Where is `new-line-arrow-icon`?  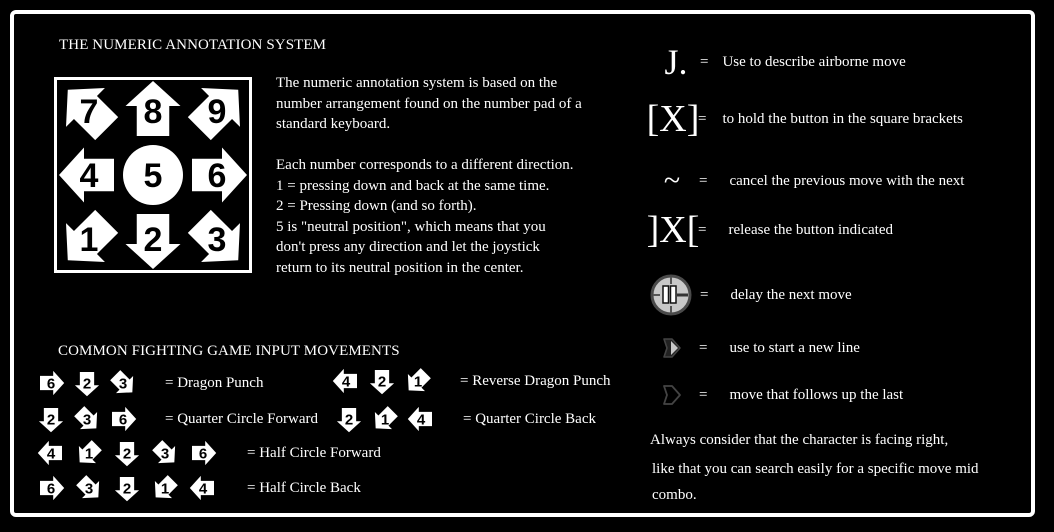 new-line-arrow-icon is located at coordinates (672, 348).